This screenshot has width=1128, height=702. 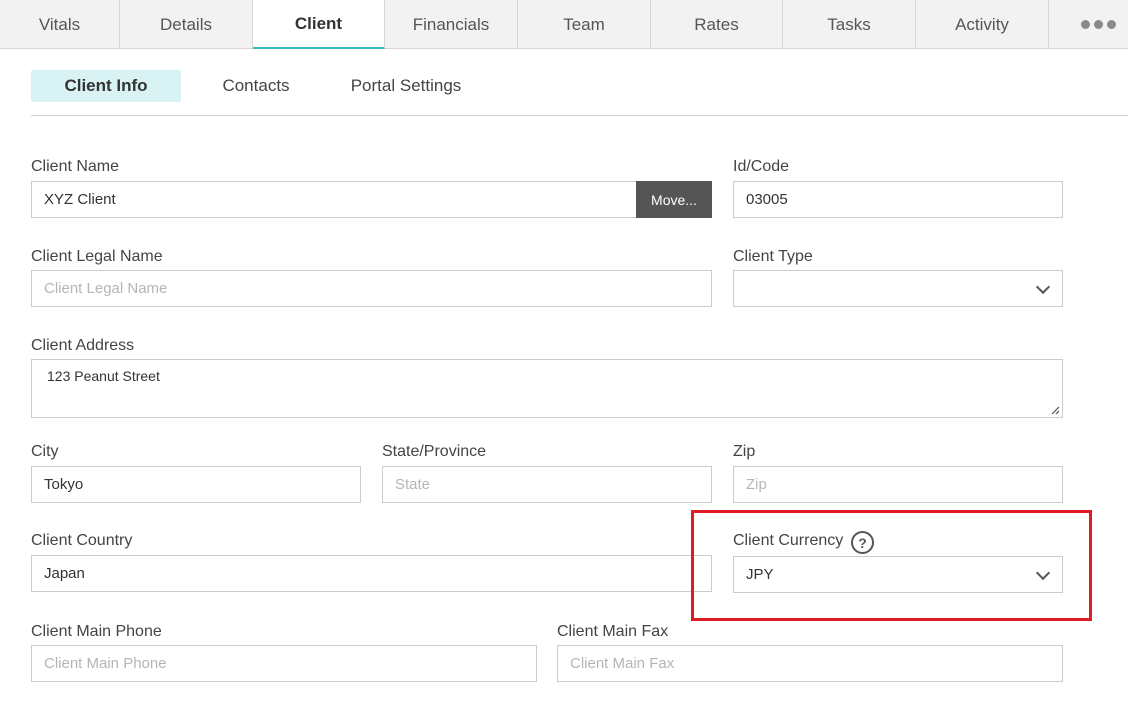 I want to click on tab-details: Details, so click(x=186, y=24).